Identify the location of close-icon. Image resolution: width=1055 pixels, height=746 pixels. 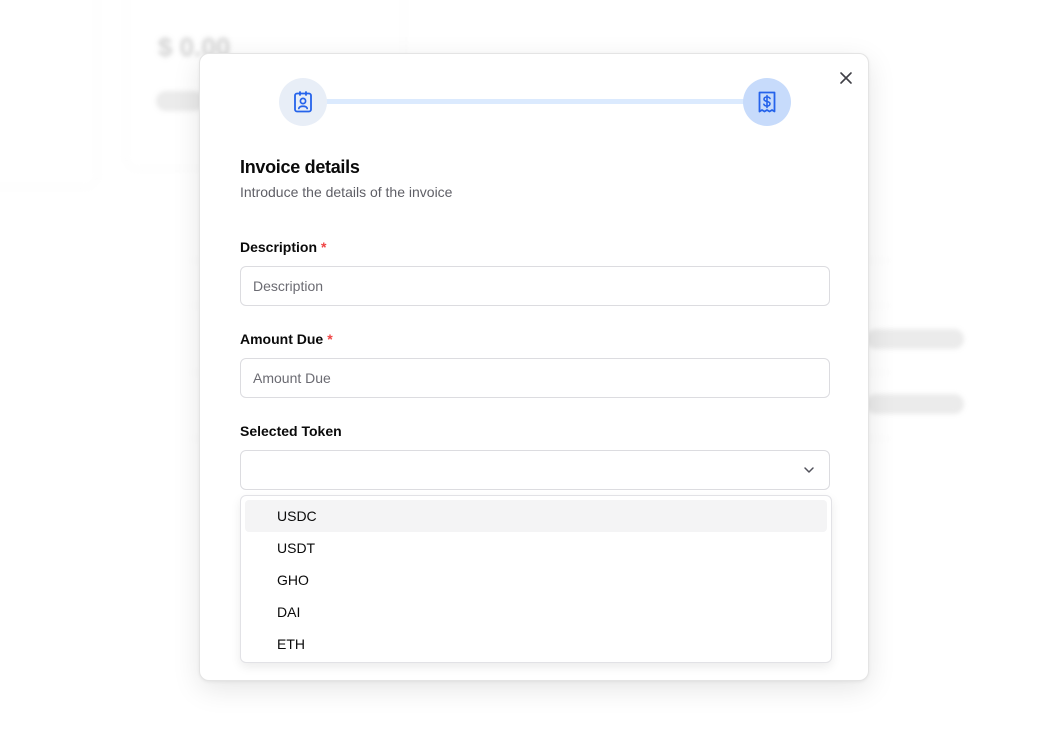
(846, 78).